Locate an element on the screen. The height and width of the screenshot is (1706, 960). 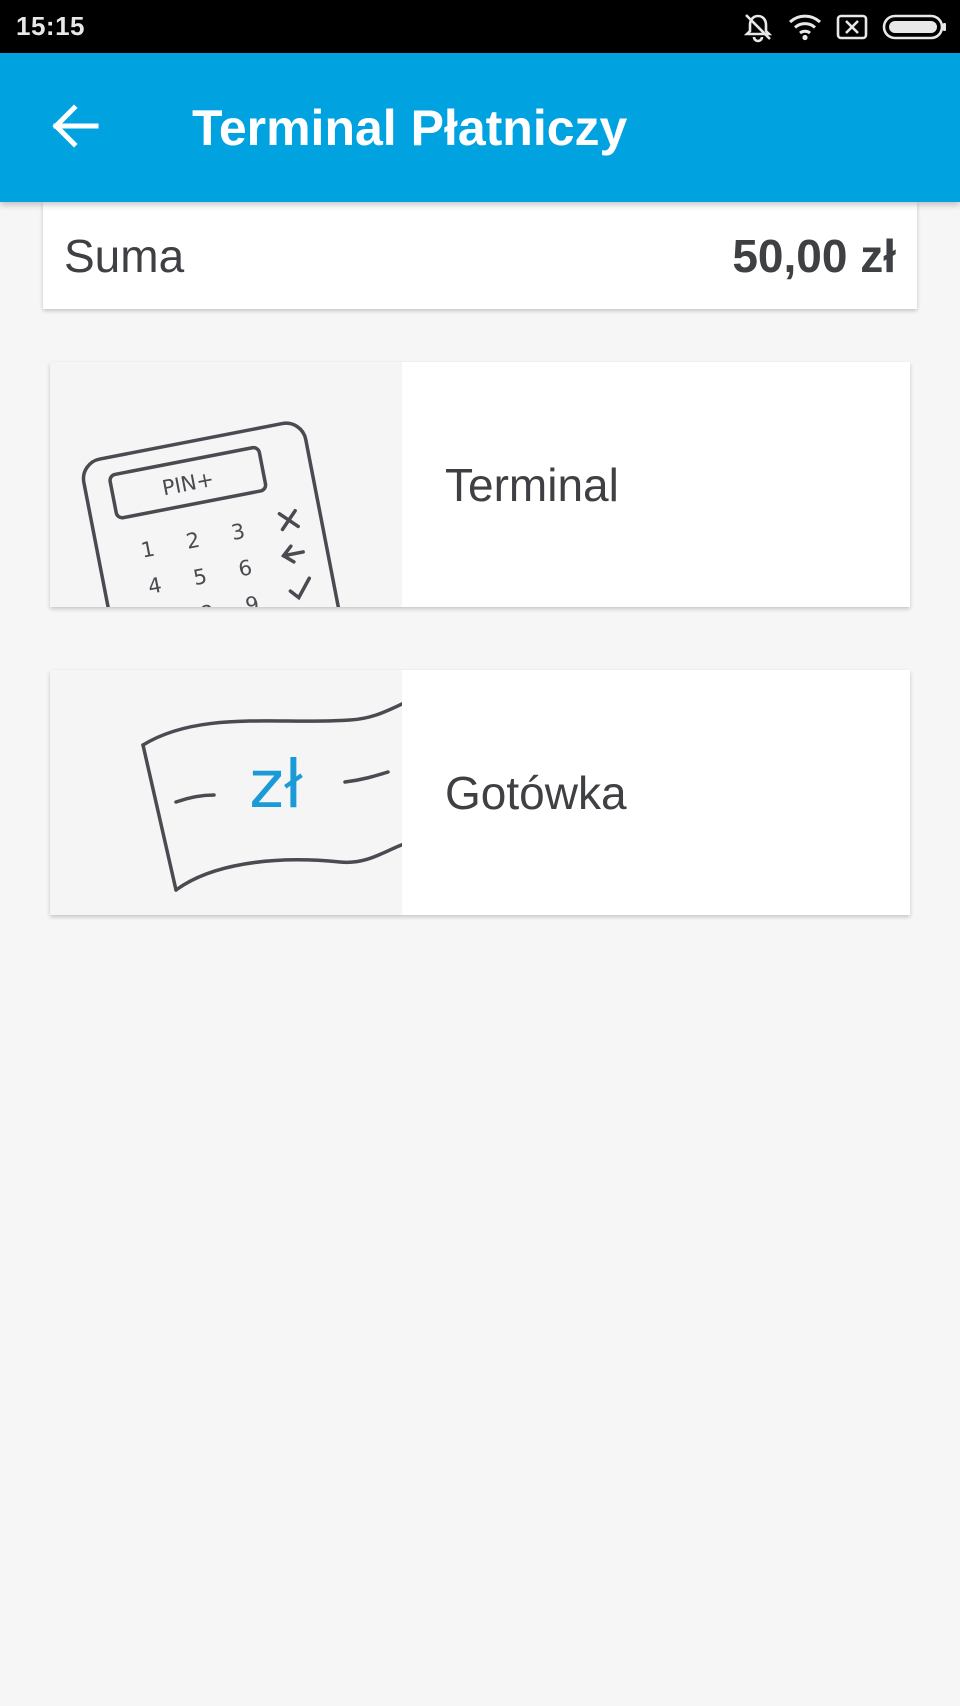
payment-option-terminal: PIN+ 1 2 3 4 5 6 7 8 9 0 Terminal is located at coordinates (480, 484).